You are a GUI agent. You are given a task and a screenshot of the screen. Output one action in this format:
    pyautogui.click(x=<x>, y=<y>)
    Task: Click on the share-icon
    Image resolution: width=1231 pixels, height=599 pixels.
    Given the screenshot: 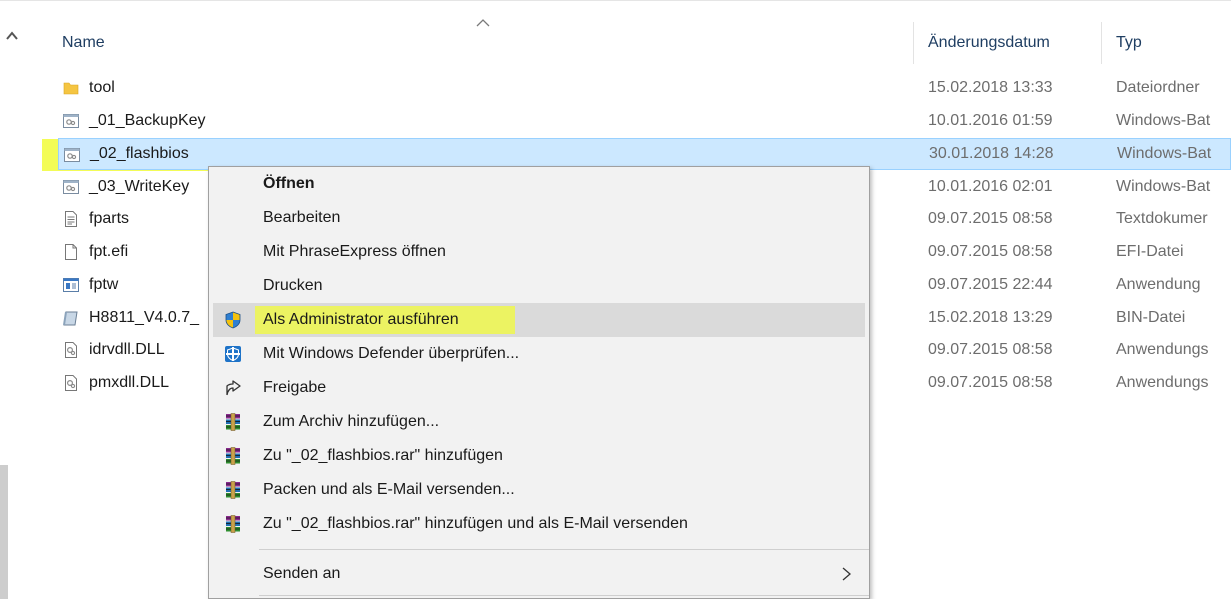 What is the action you would take?
    pyautogui.click(x=233, y=388)
    